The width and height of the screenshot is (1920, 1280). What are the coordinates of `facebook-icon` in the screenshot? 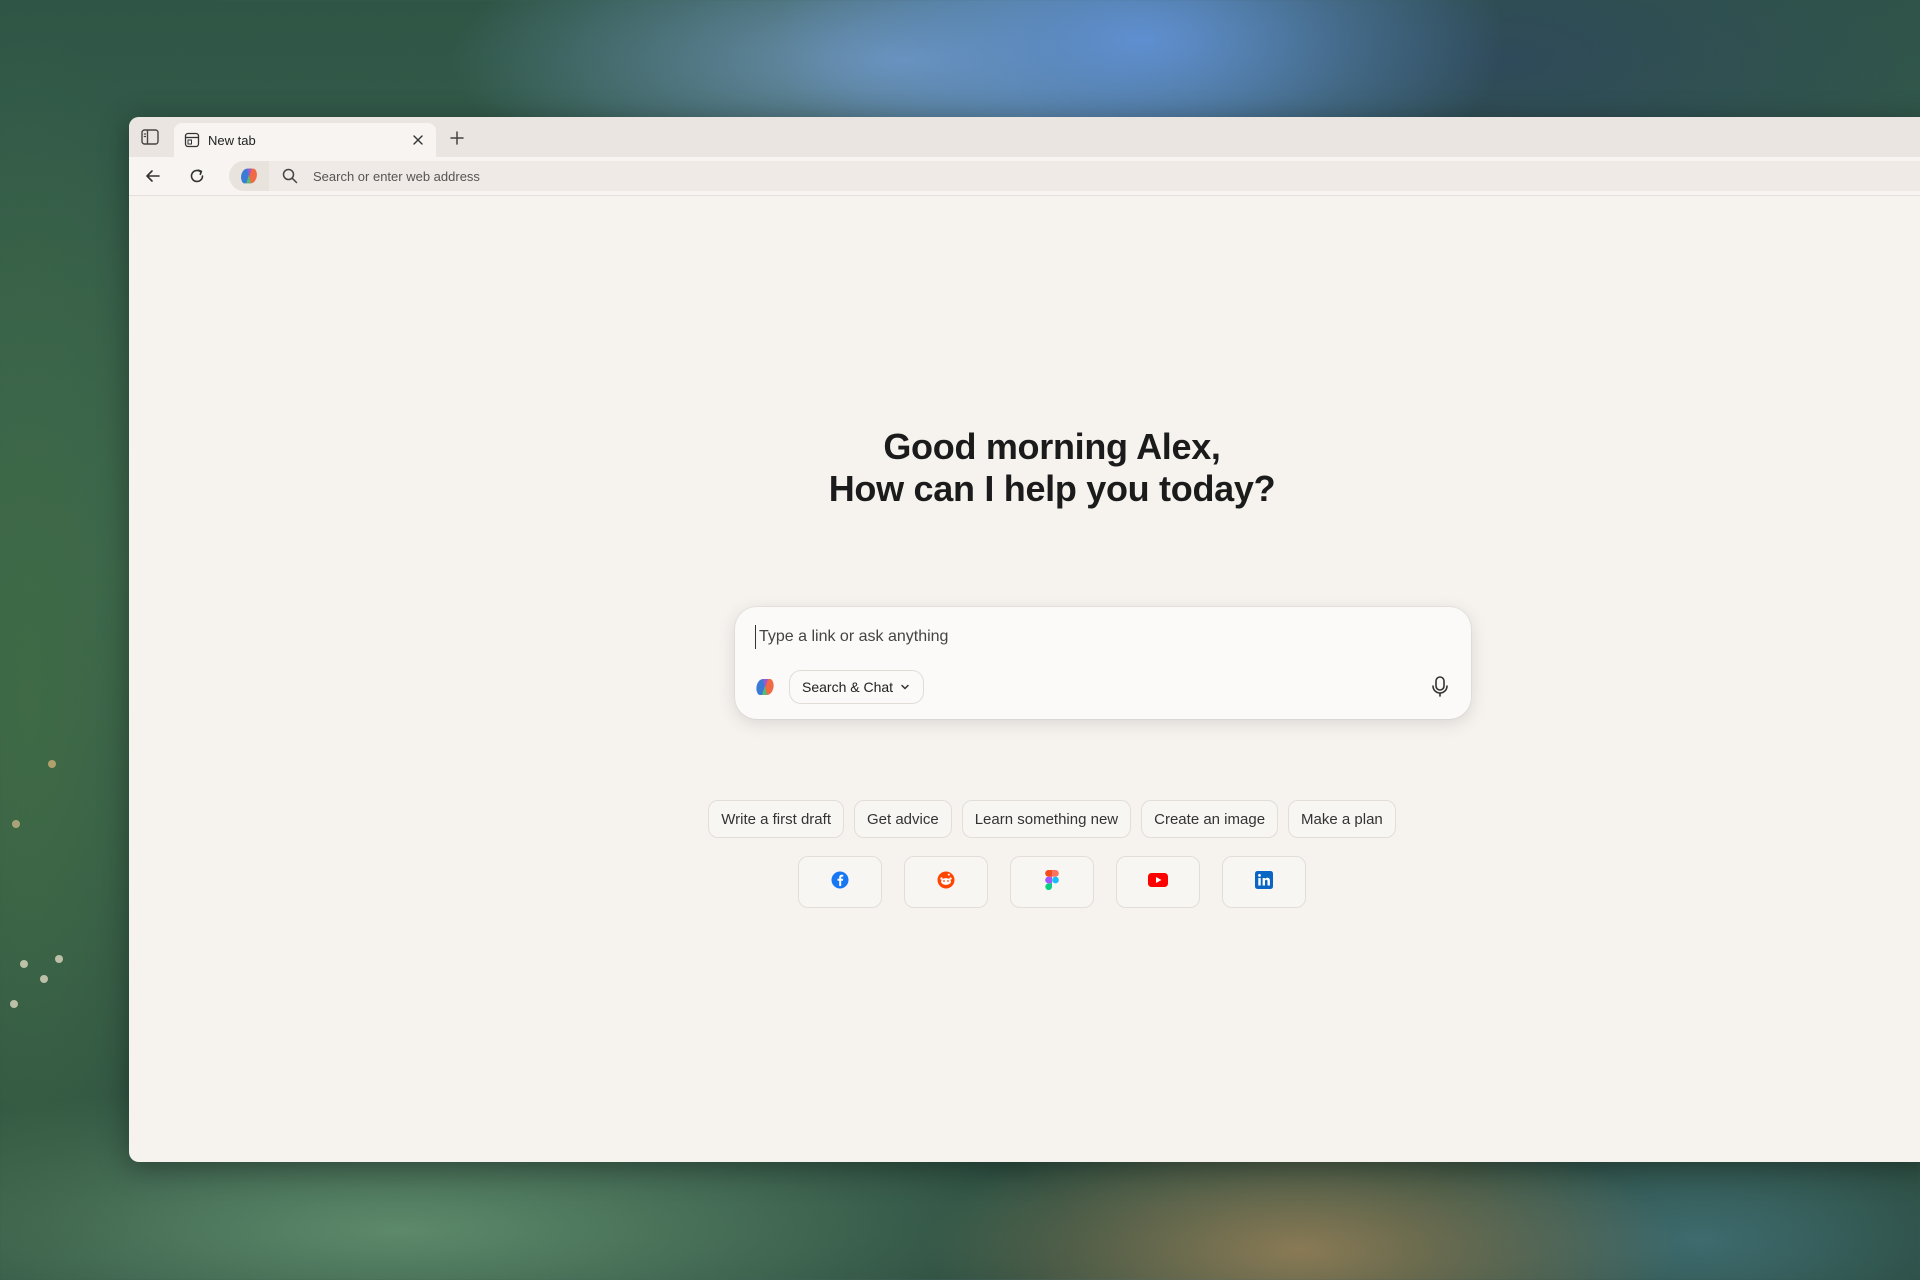 It's located at (840, 882).